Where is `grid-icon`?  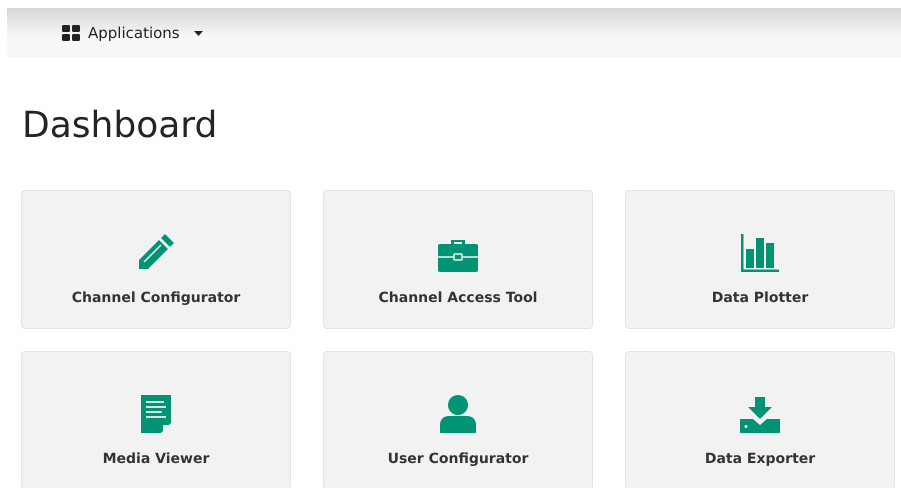
grid-icon is located at coordinates (71, 33).